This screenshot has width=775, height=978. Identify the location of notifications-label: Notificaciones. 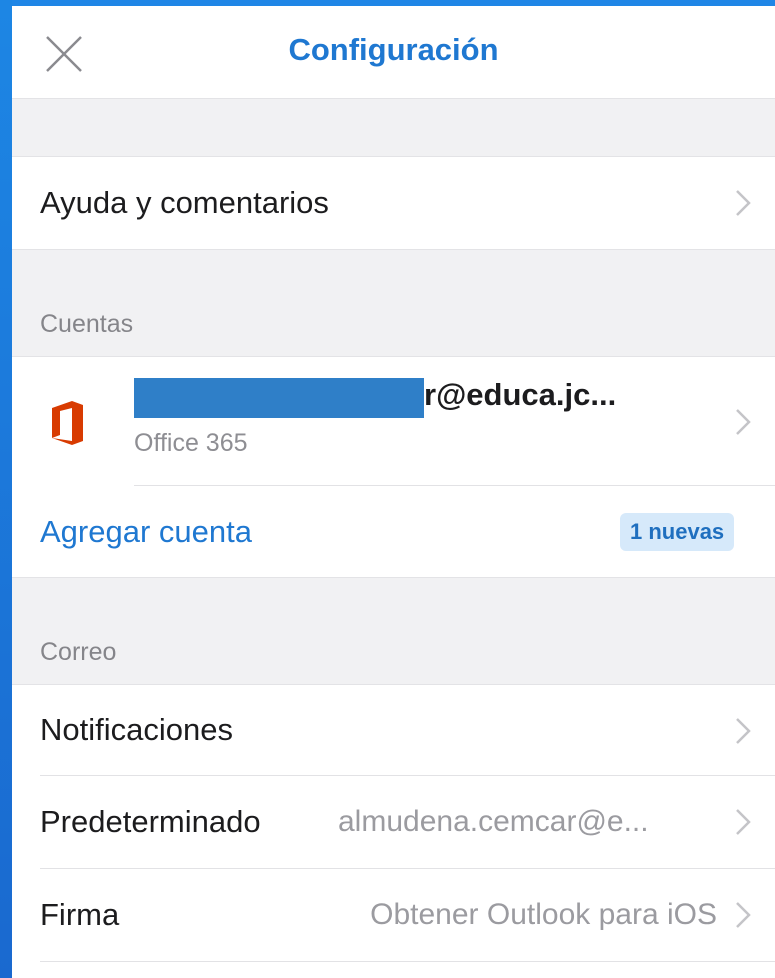
(136, 729).